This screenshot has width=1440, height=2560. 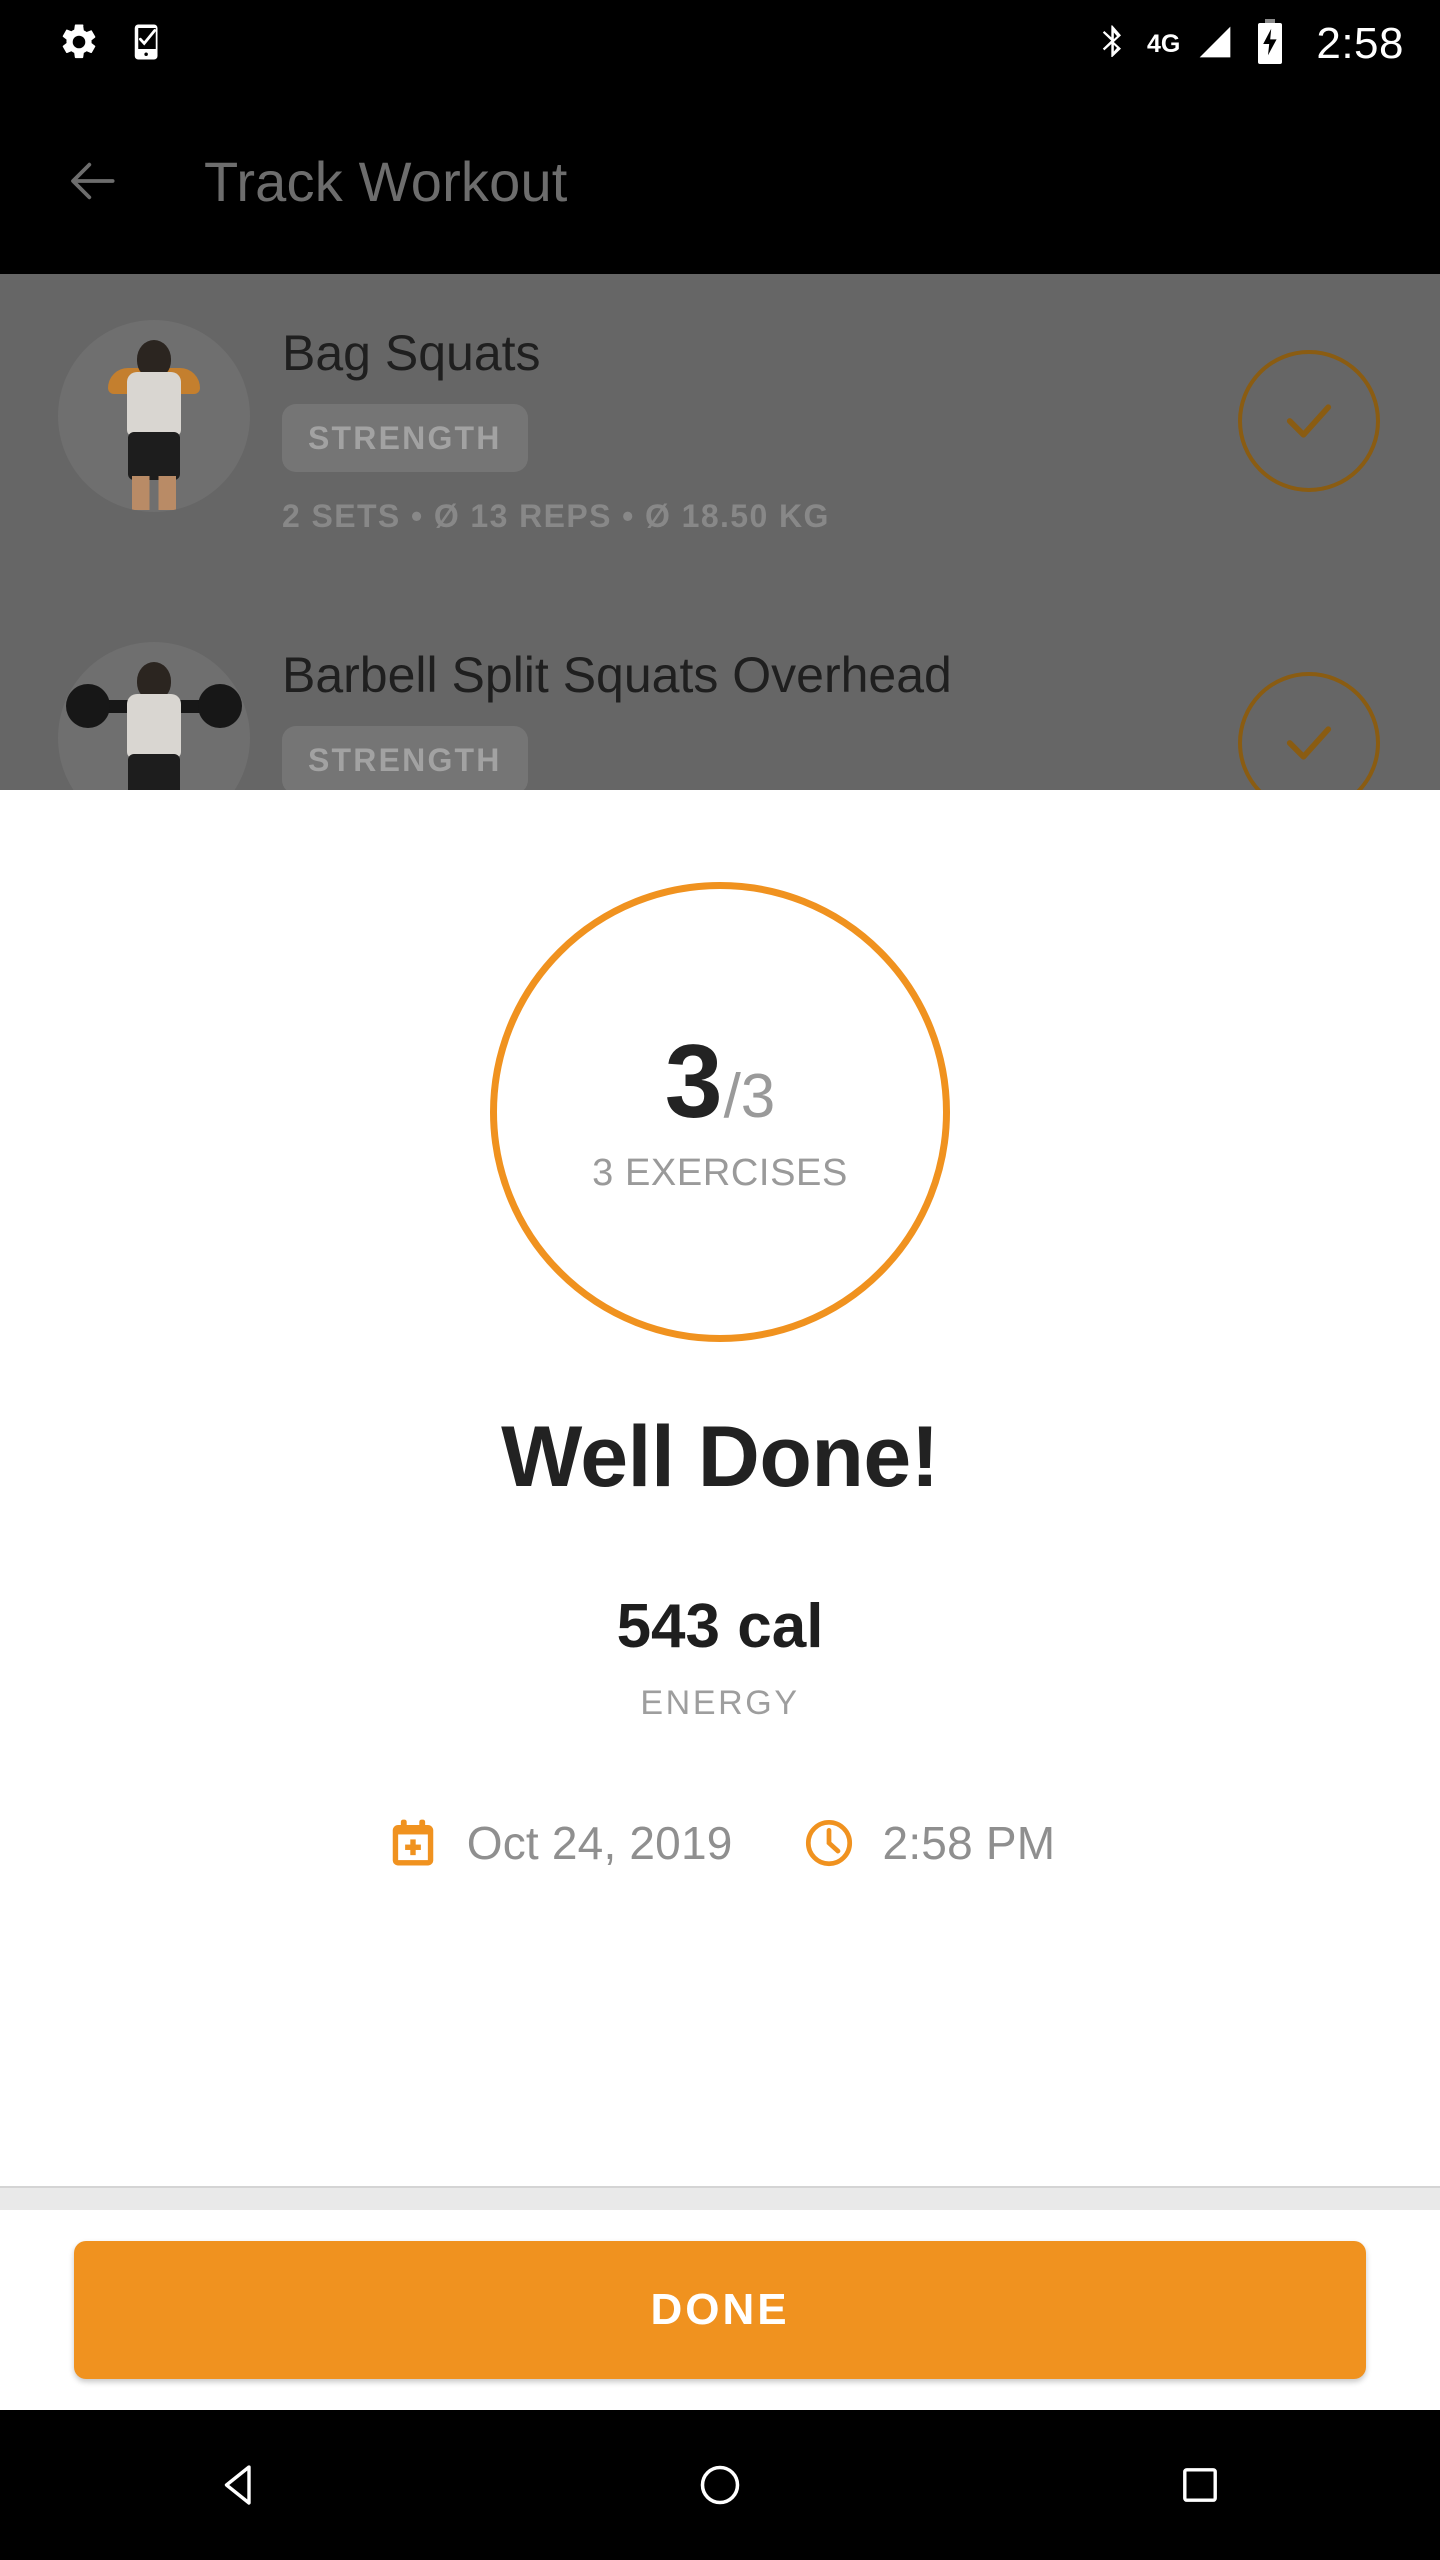 What do you see at coordinates (720, 1703) in the screenshot?
I see `energy-label: ENERGY` at bounding box center [720, 1703].